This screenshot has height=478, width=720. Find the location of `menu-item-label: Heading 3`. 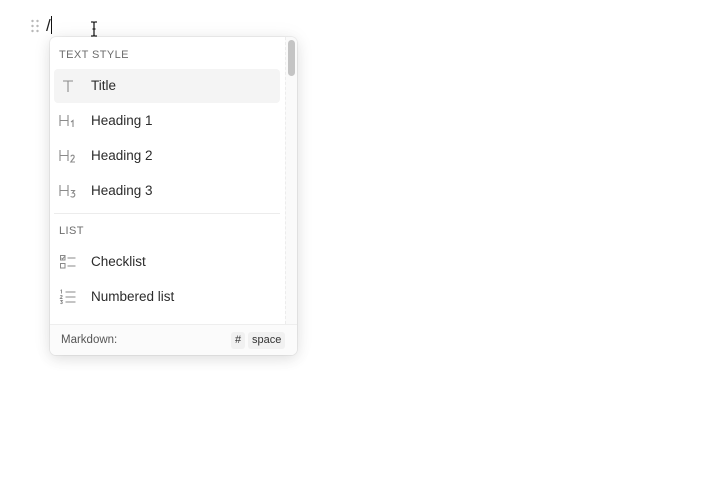

menu-item-label: Heading 3 is located at coordinates (122, 190).